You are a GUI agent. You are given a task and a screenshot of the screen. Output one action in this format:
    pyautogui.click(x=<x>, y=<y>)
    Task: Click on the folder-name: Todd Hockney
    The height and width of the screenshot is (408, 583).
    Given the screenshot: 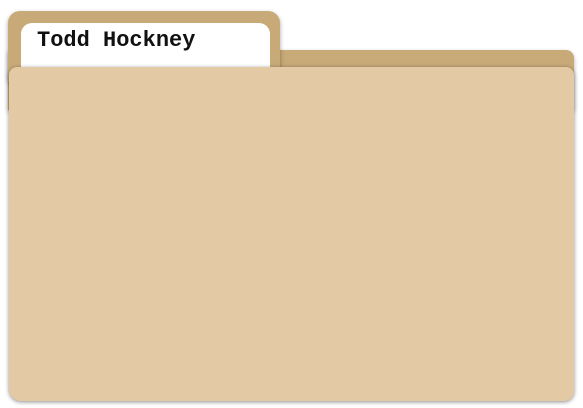 What is the action you would take?
    pyautogui.click(x=116, y=40)
    